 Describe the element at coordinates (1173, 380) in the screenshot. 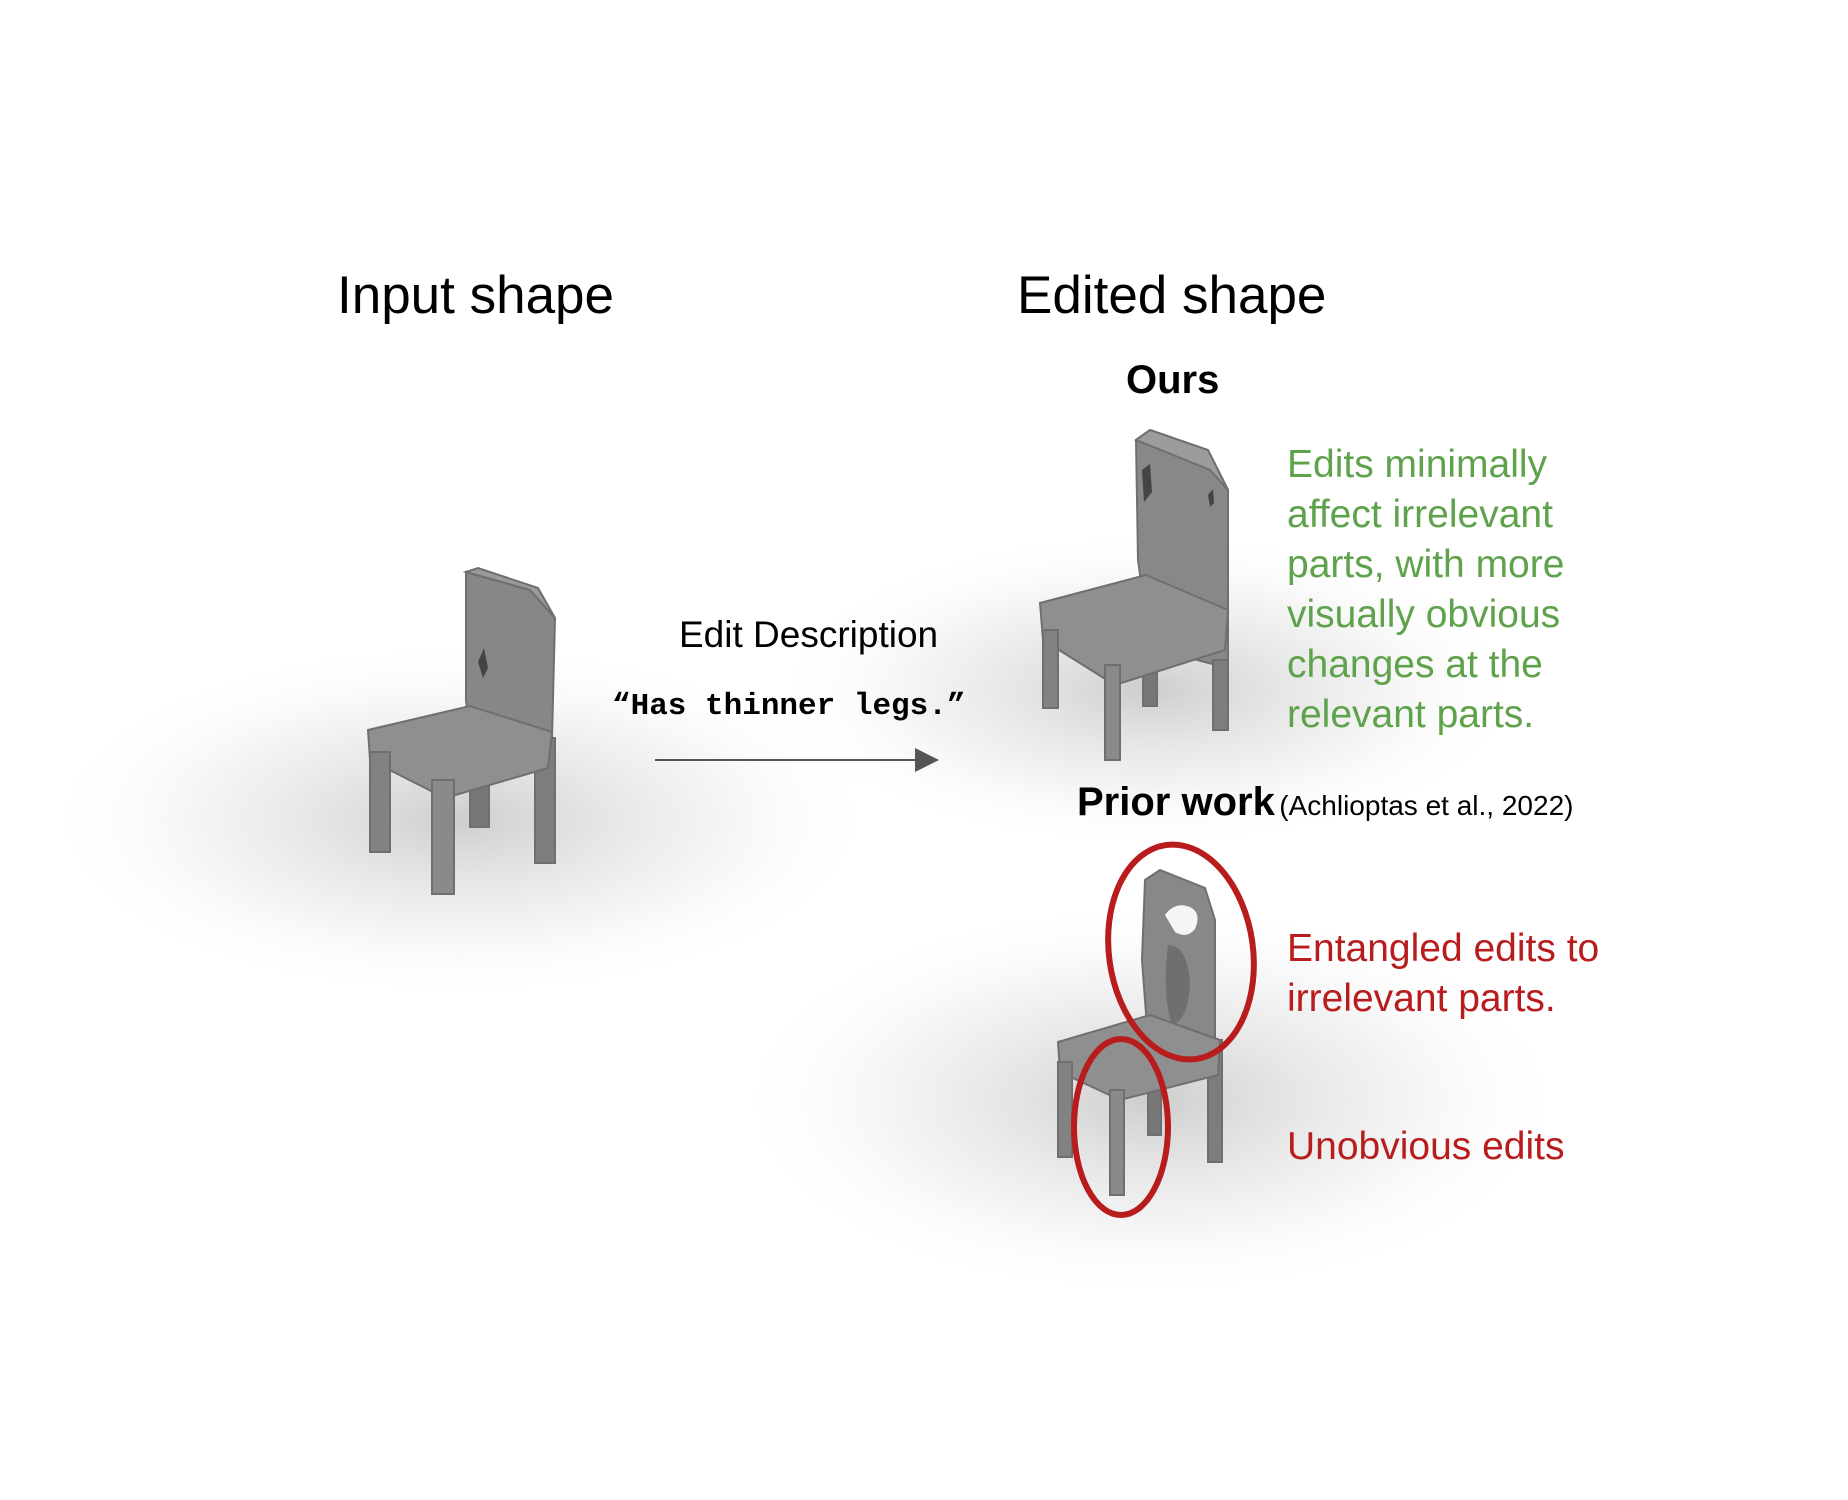

I see `ours-label: Ours` at that location.